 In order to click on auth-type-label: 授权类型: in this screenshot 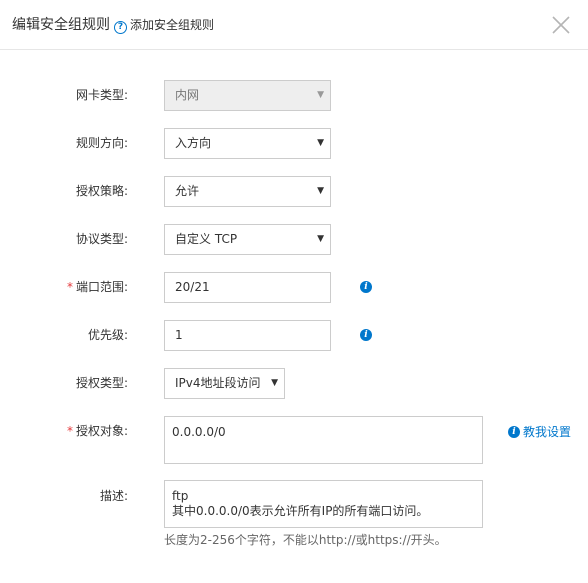, I will do `click(101, 383)`.